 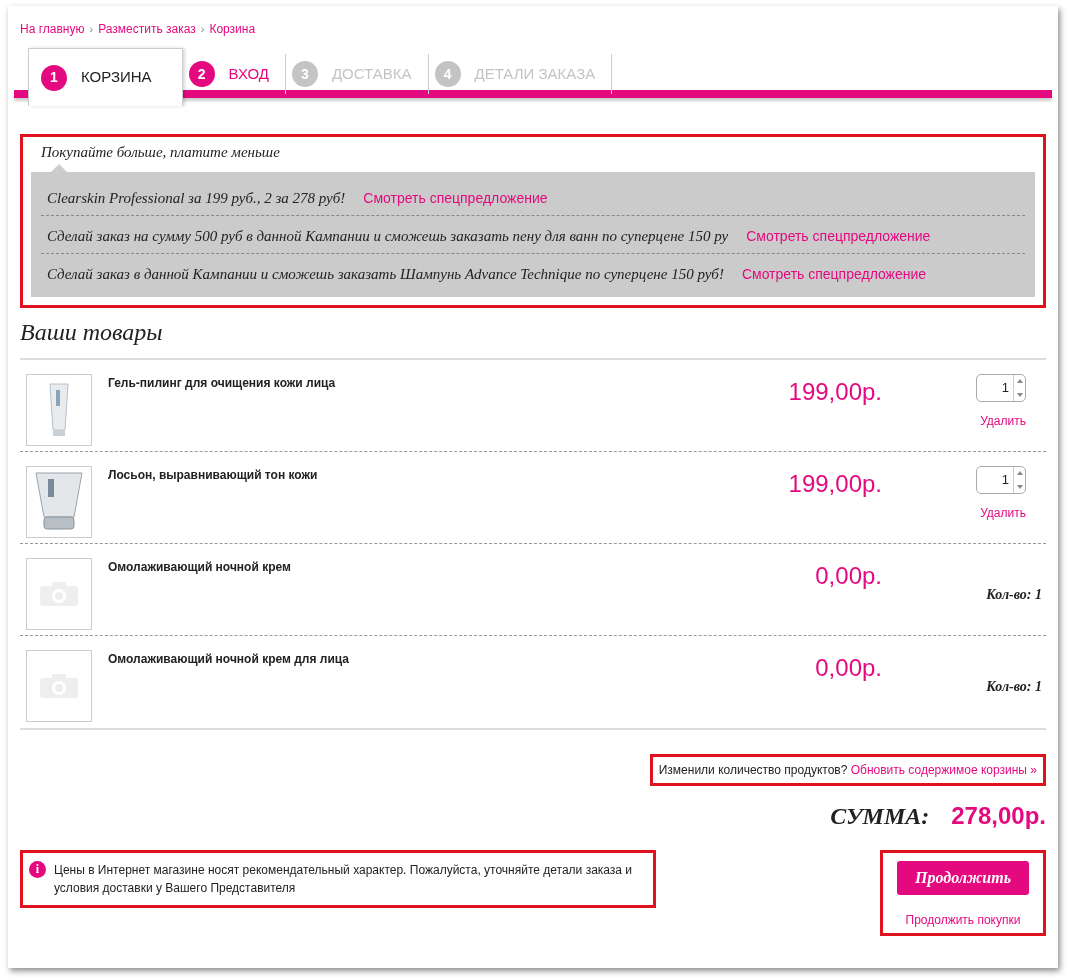 What do you see at coordinates (213, 475) in the screenshot?
I see `product-name: Лосьон, выравнивающий тон кожи` at bounding box center [213, 475].